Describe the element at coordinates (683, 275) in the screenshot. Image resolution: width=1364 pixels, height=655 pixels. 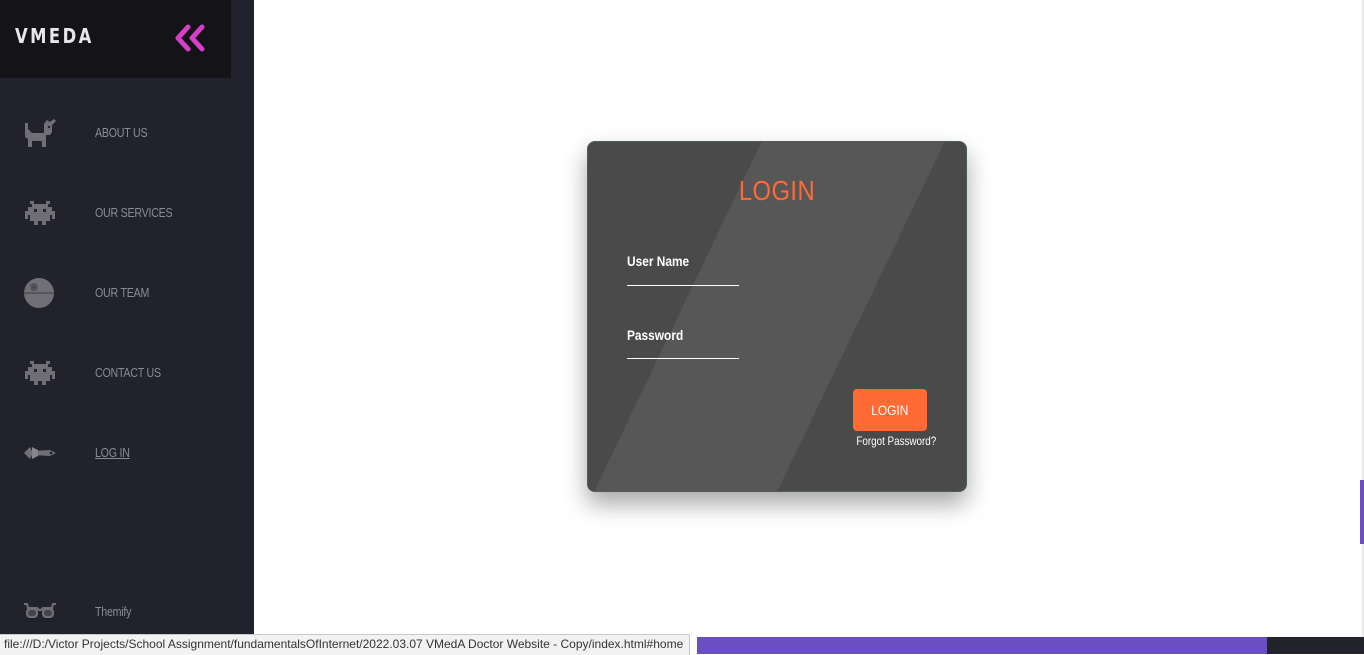
I see `username-input` at that location.